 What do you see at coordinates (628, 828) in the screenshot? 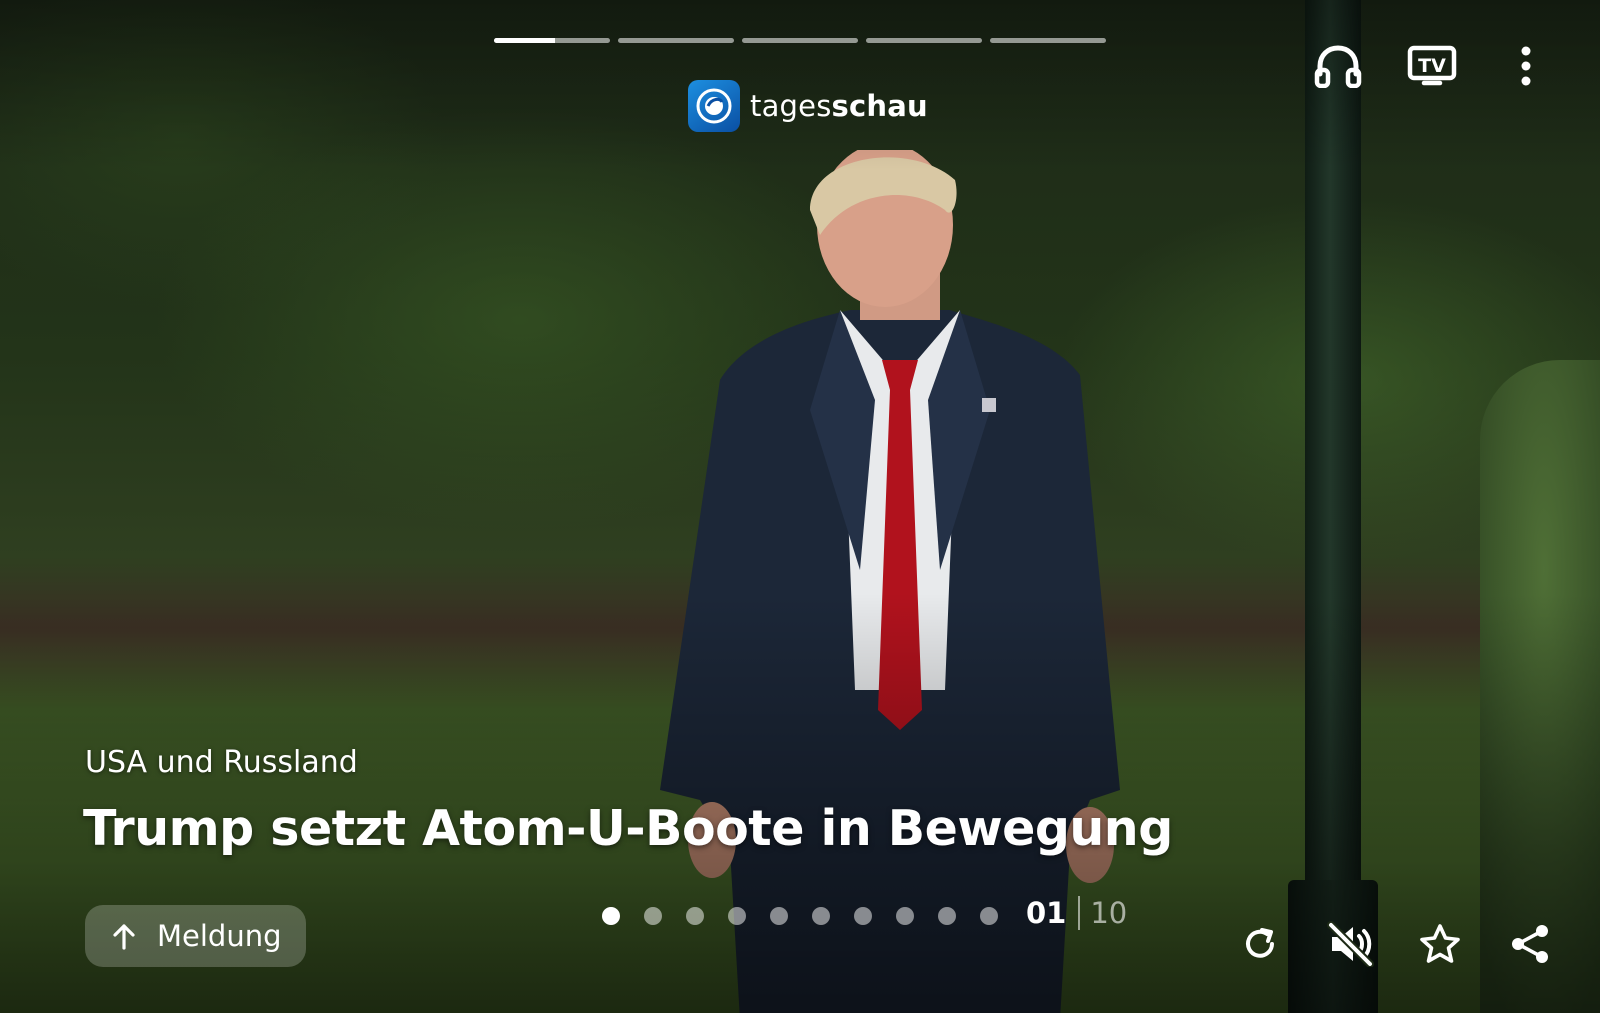
I see `article-headline: Trump setzt Atom-U-Boote in Bewegung` at bounding box center [628, 828].